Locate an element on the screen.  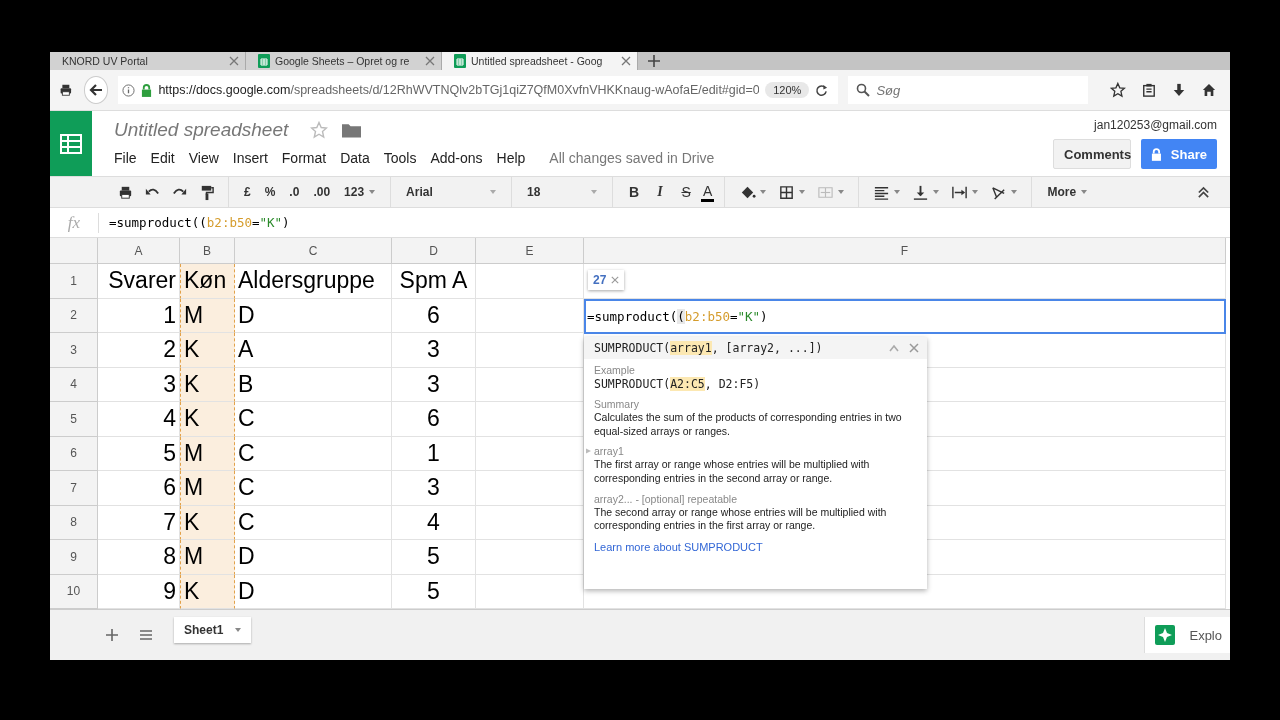
column-header: A is located at coordinates (139, 251).